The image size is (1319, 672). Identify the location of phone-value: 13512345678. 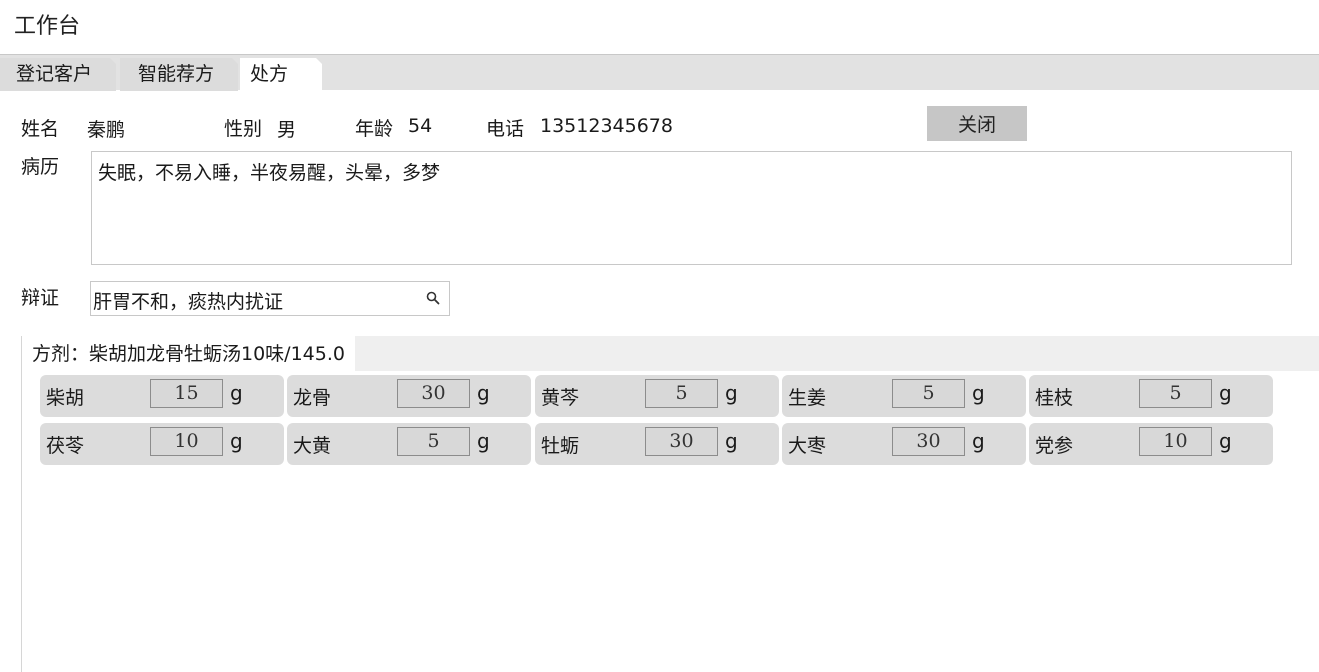
(606, 126).